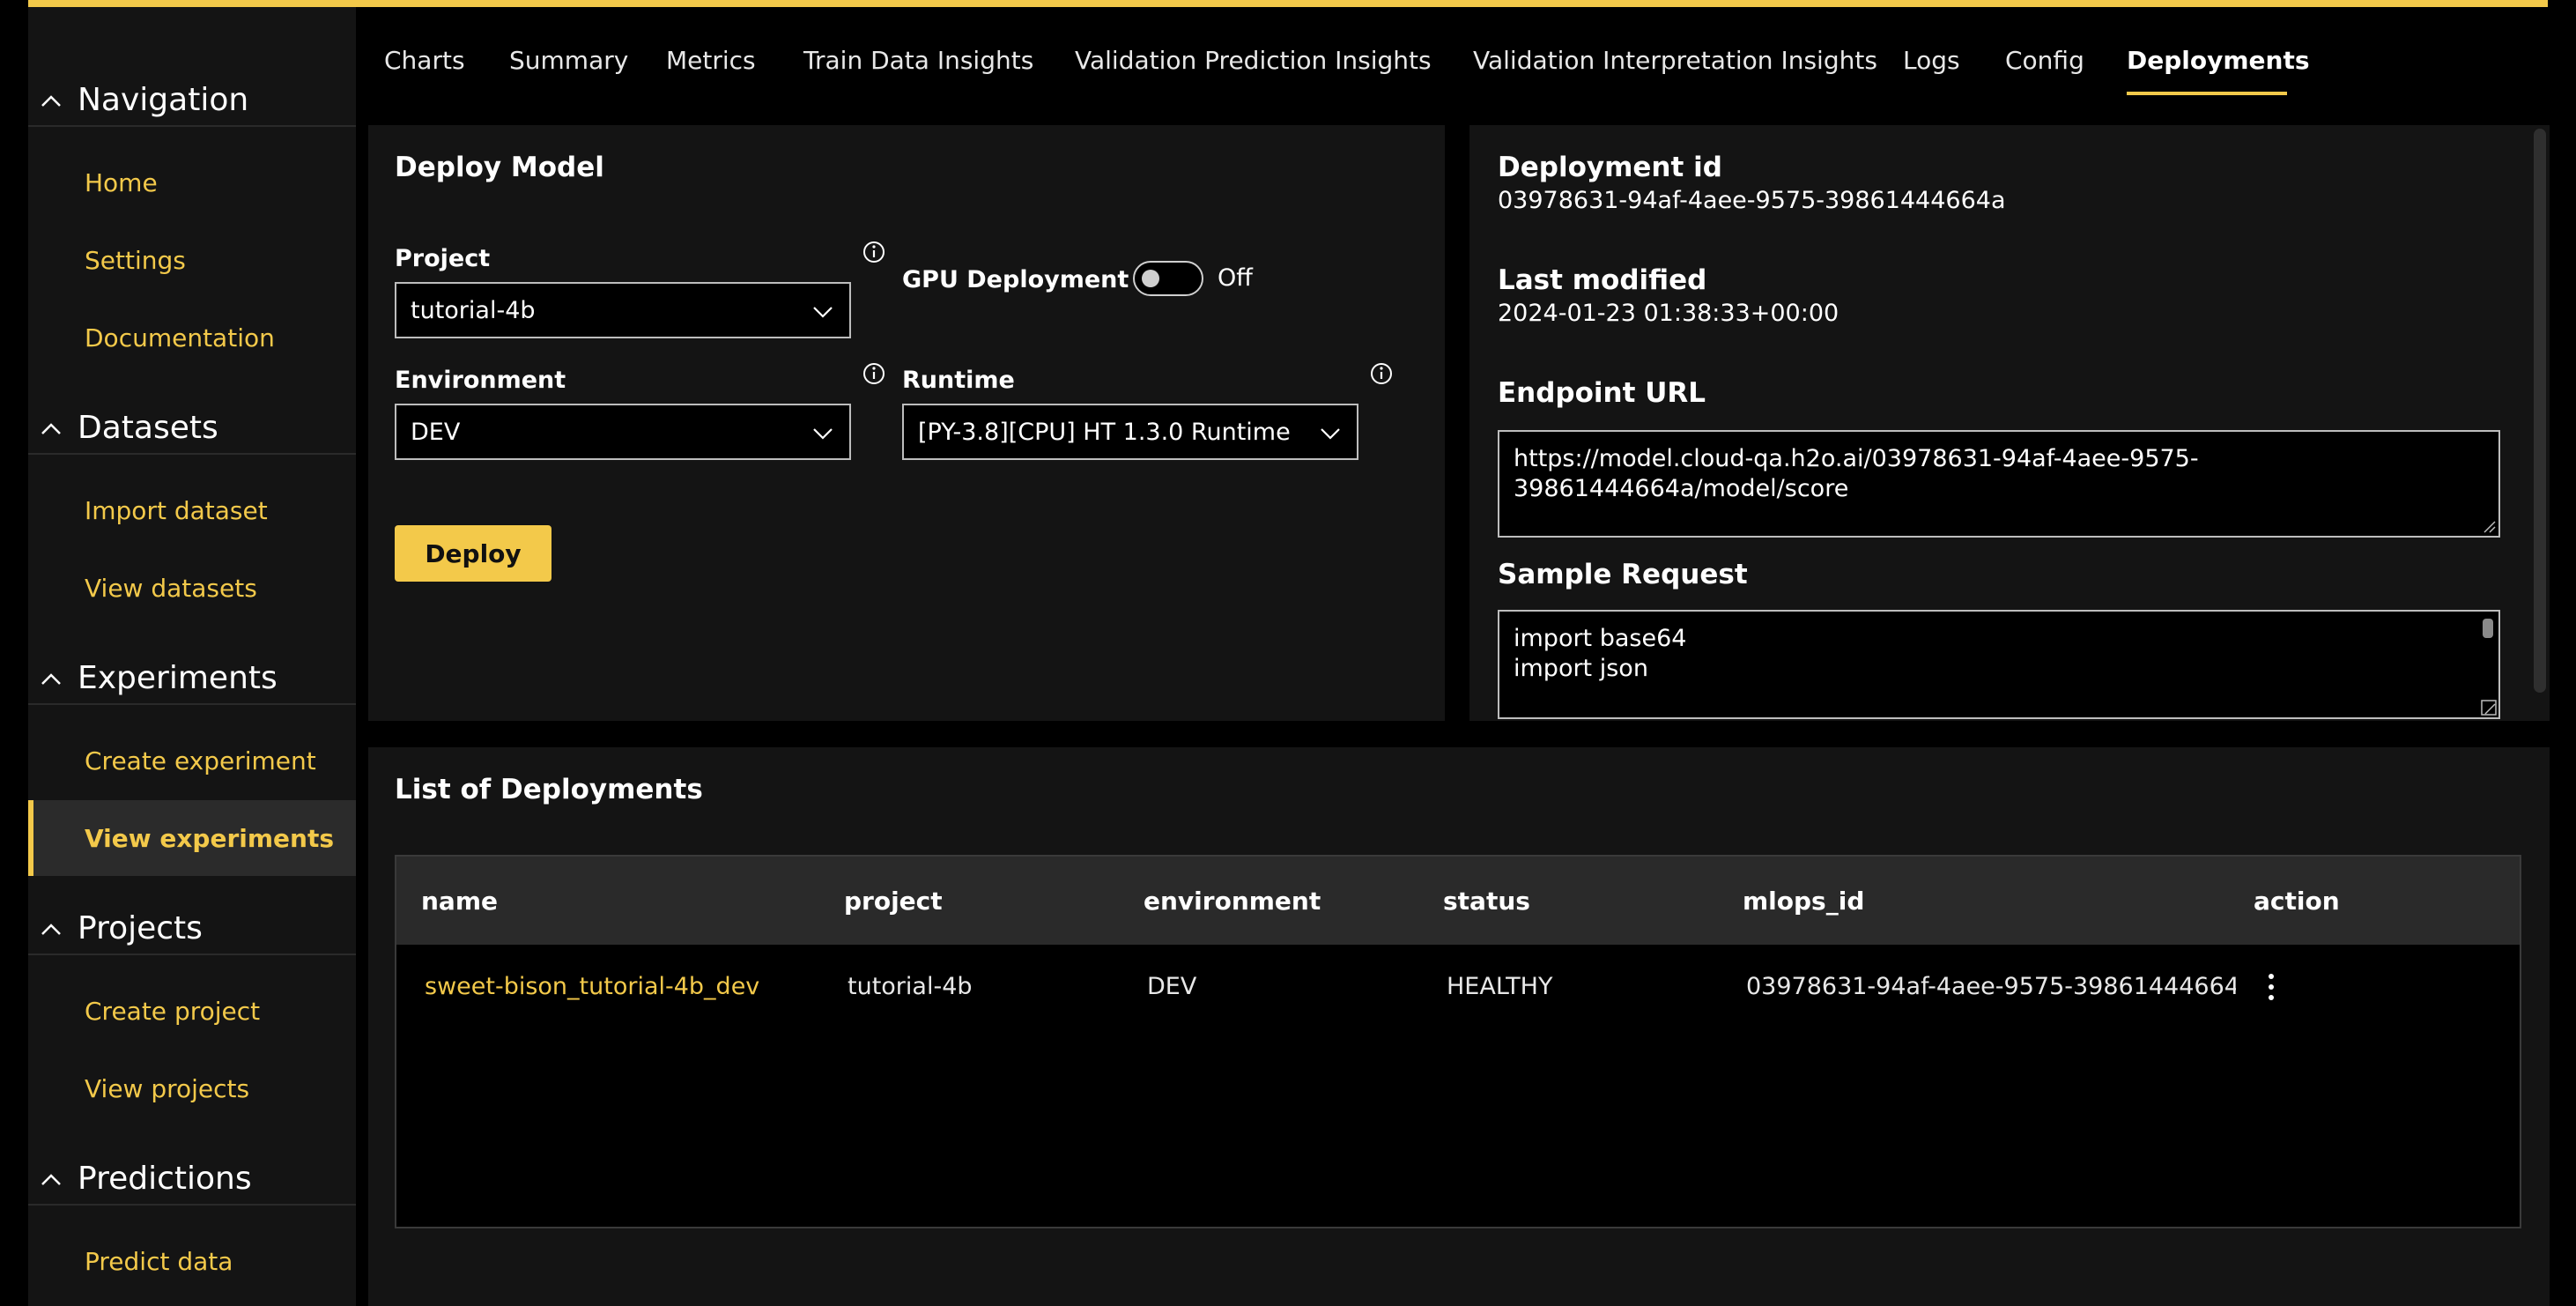  What do you see at coordinates (192, 760) in the screenshot?
I see `sidebar-item-create-experiment: Create experiment` at bounding box center [192, 760].